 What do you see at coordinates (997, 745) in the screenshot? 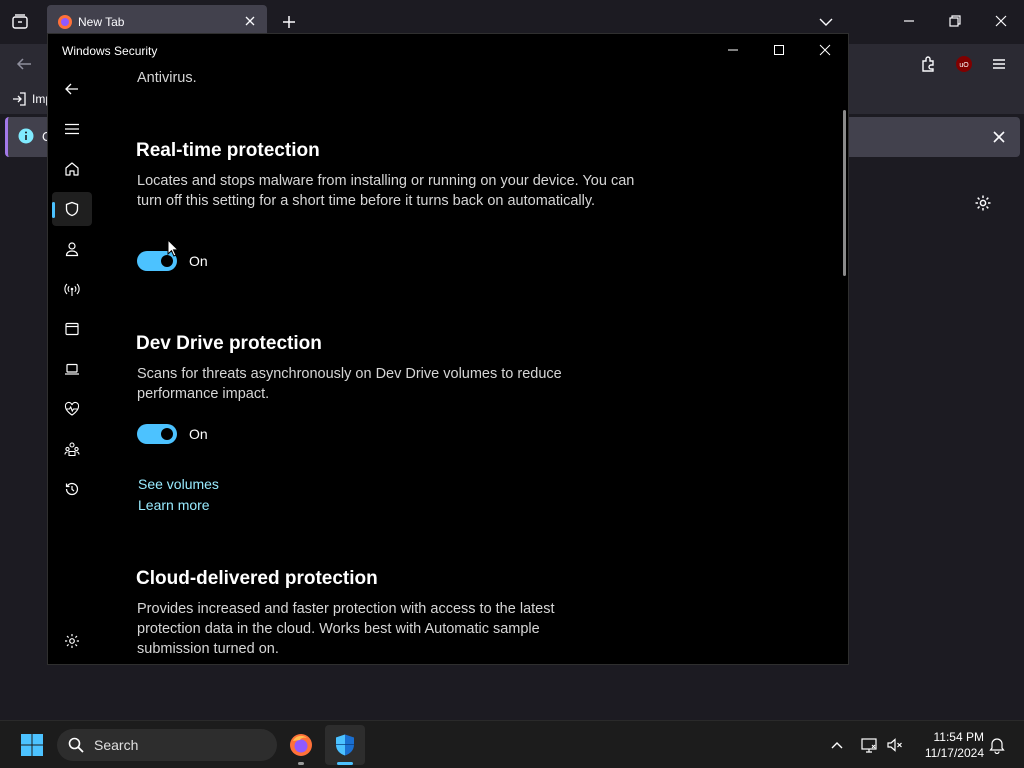
I see `notification-bell-icon` at bounding box center [997, 745].